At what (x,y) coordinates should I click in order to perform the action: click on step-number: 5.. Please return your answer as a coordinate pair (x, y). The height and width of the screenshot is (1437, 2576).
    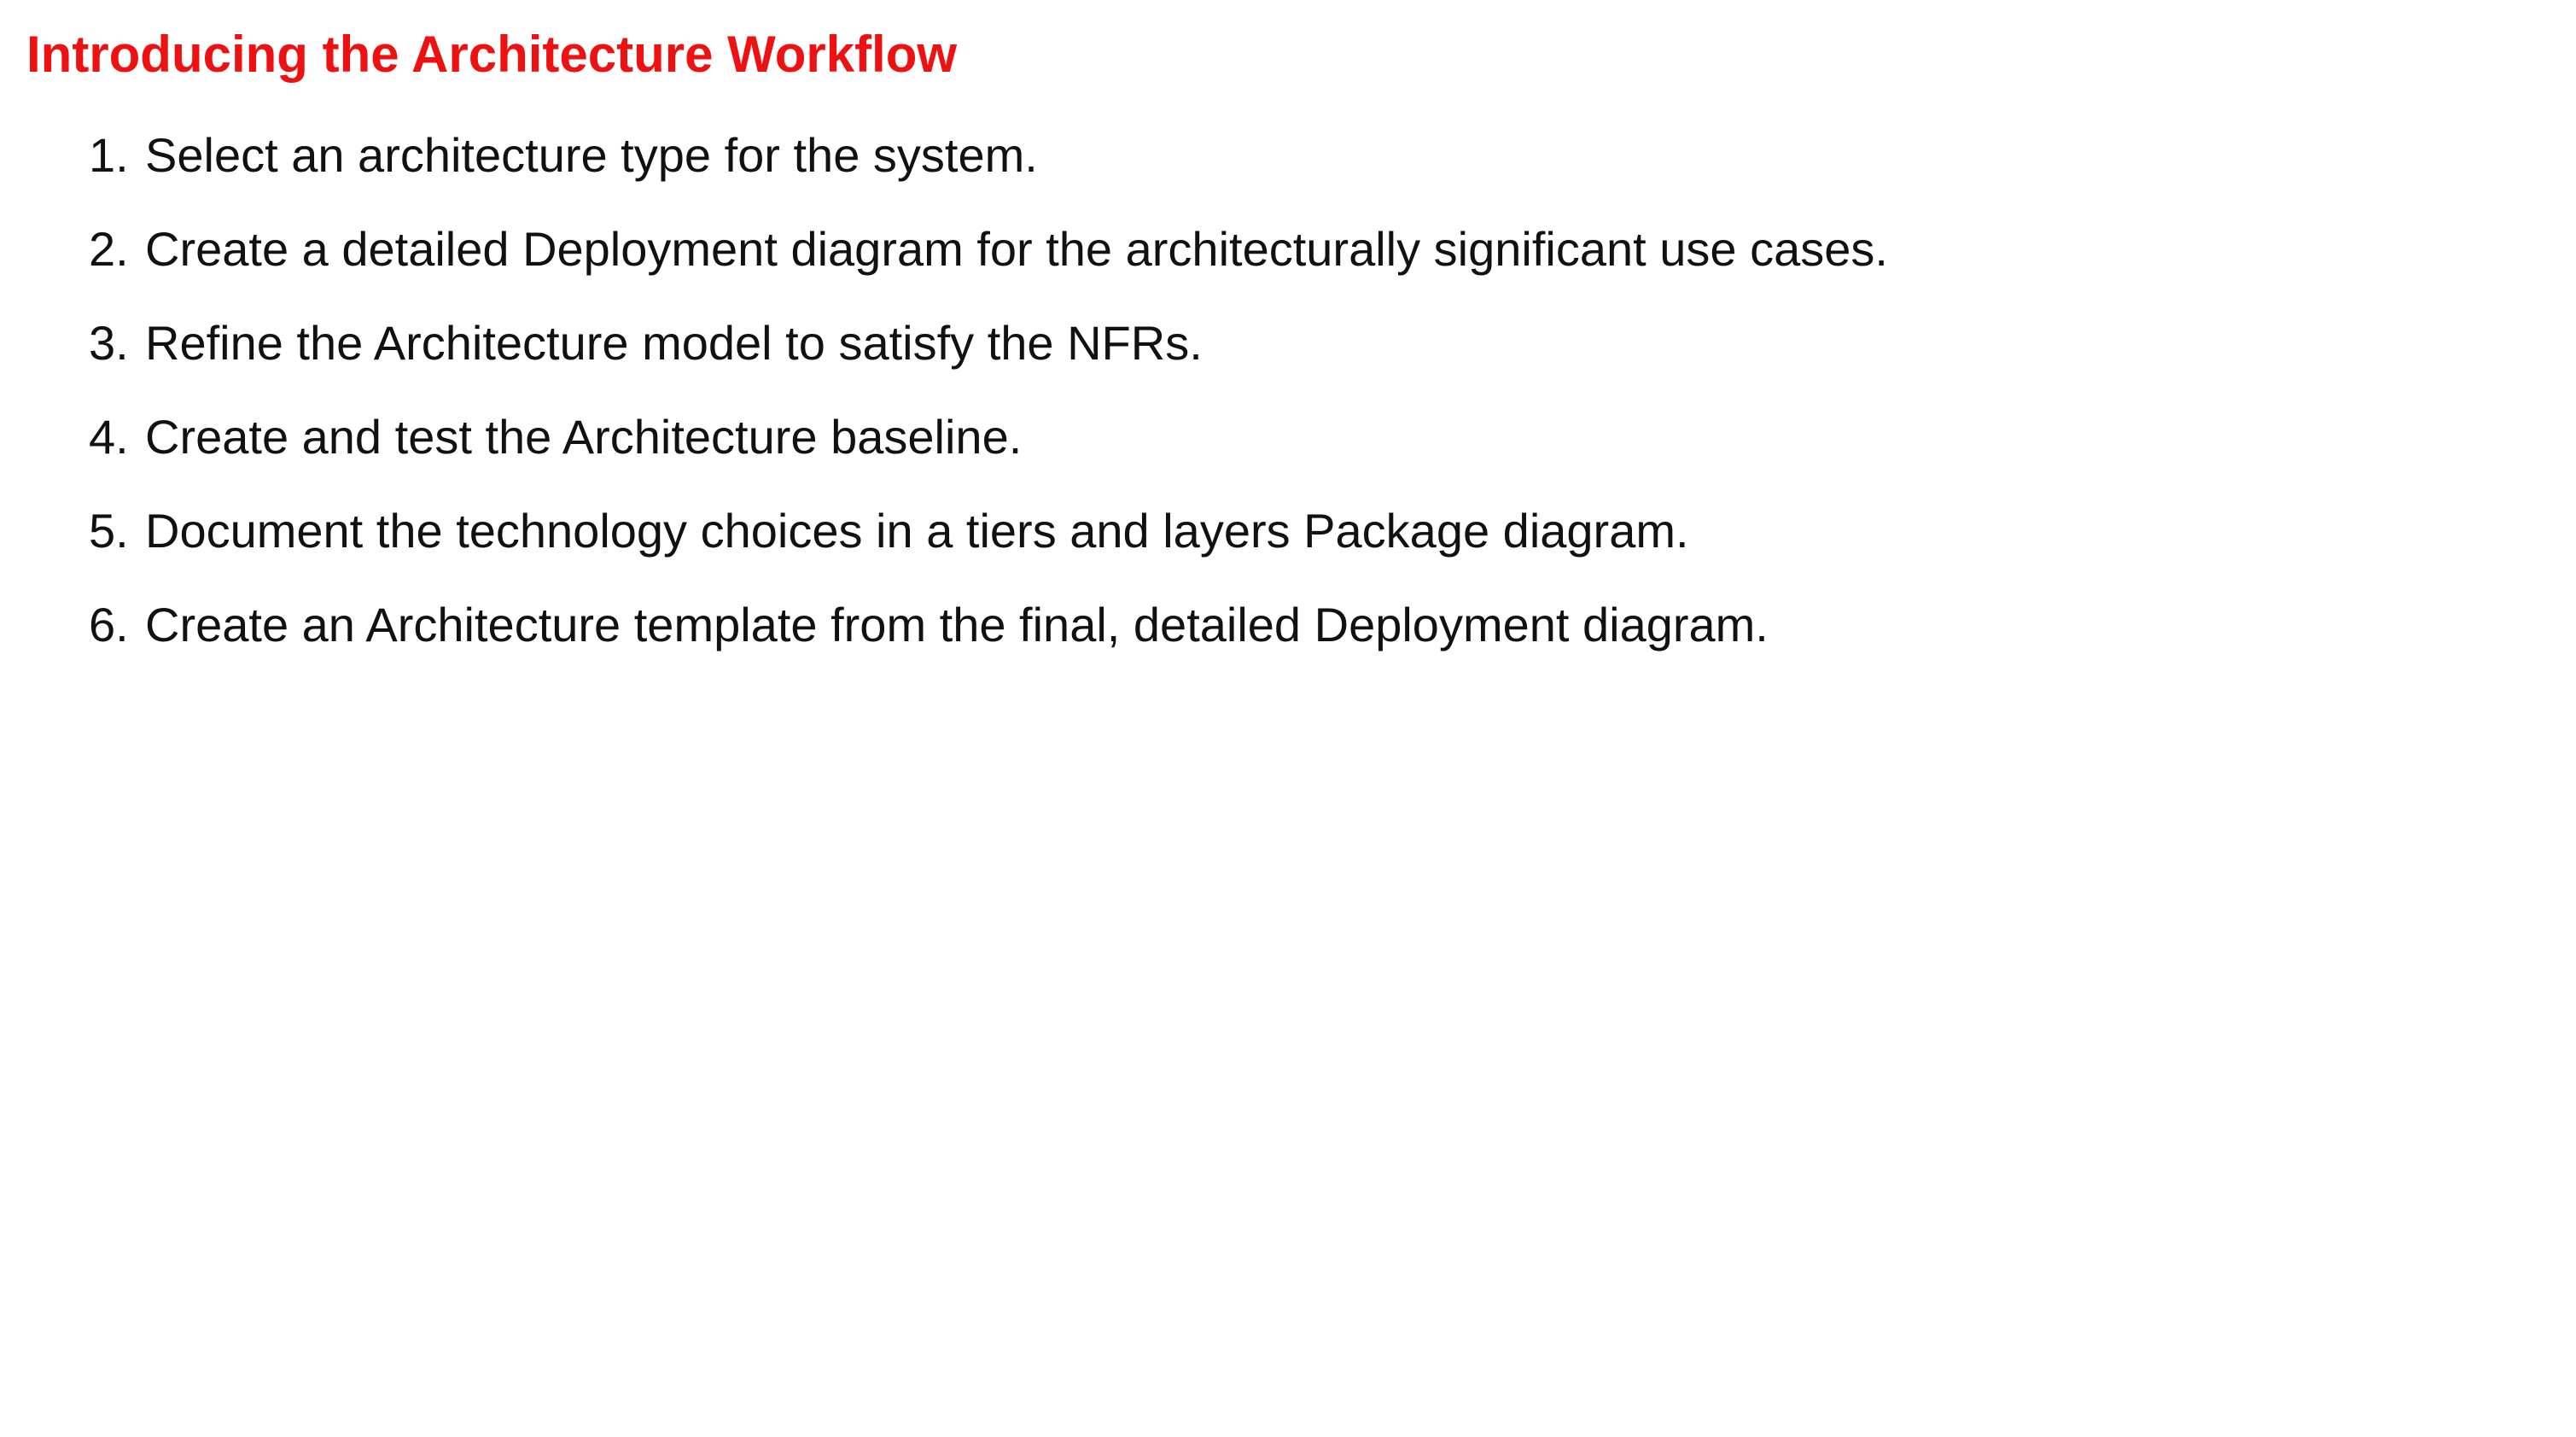
    Looking at the image, I should click on (109, 531).